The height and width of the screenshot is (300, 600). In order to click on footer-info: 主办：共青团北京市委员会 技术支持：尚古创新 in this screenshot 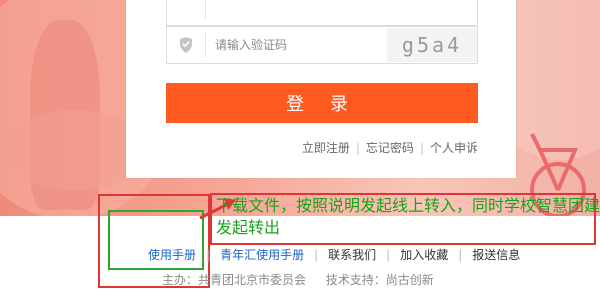, I will do `click(298, 279)`.